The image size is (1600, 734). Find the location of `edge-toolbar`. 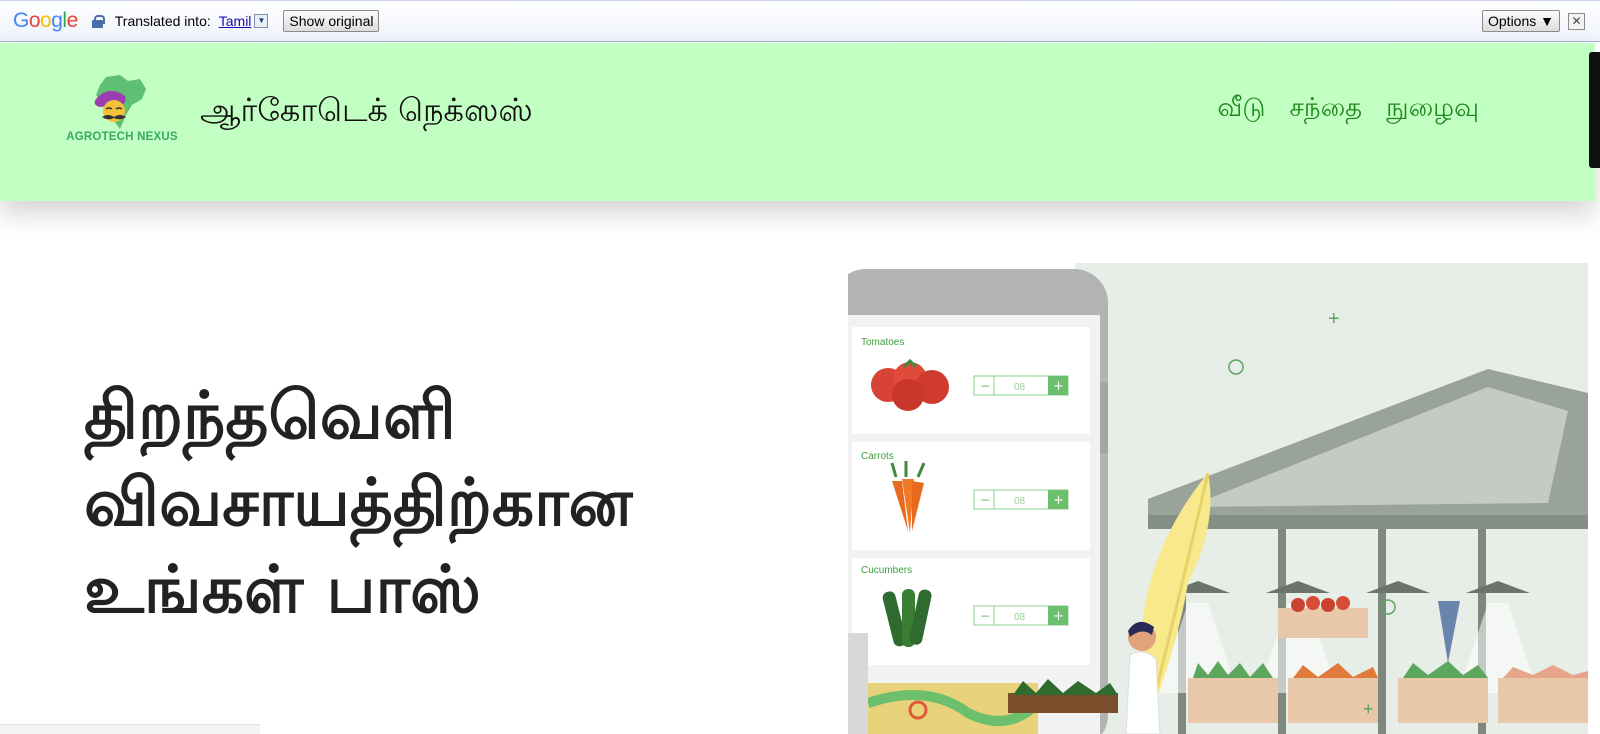

edge-toolbar is located at coordinates (1594, 110).